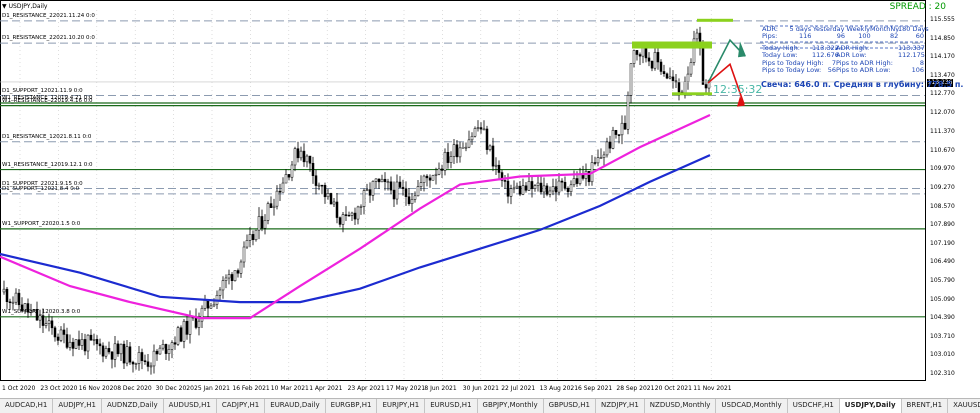  What do you see at coordinates (919, 36) in the screenshot?
I see `adr-pips-cell: 60` at bounding box center [919, 36].